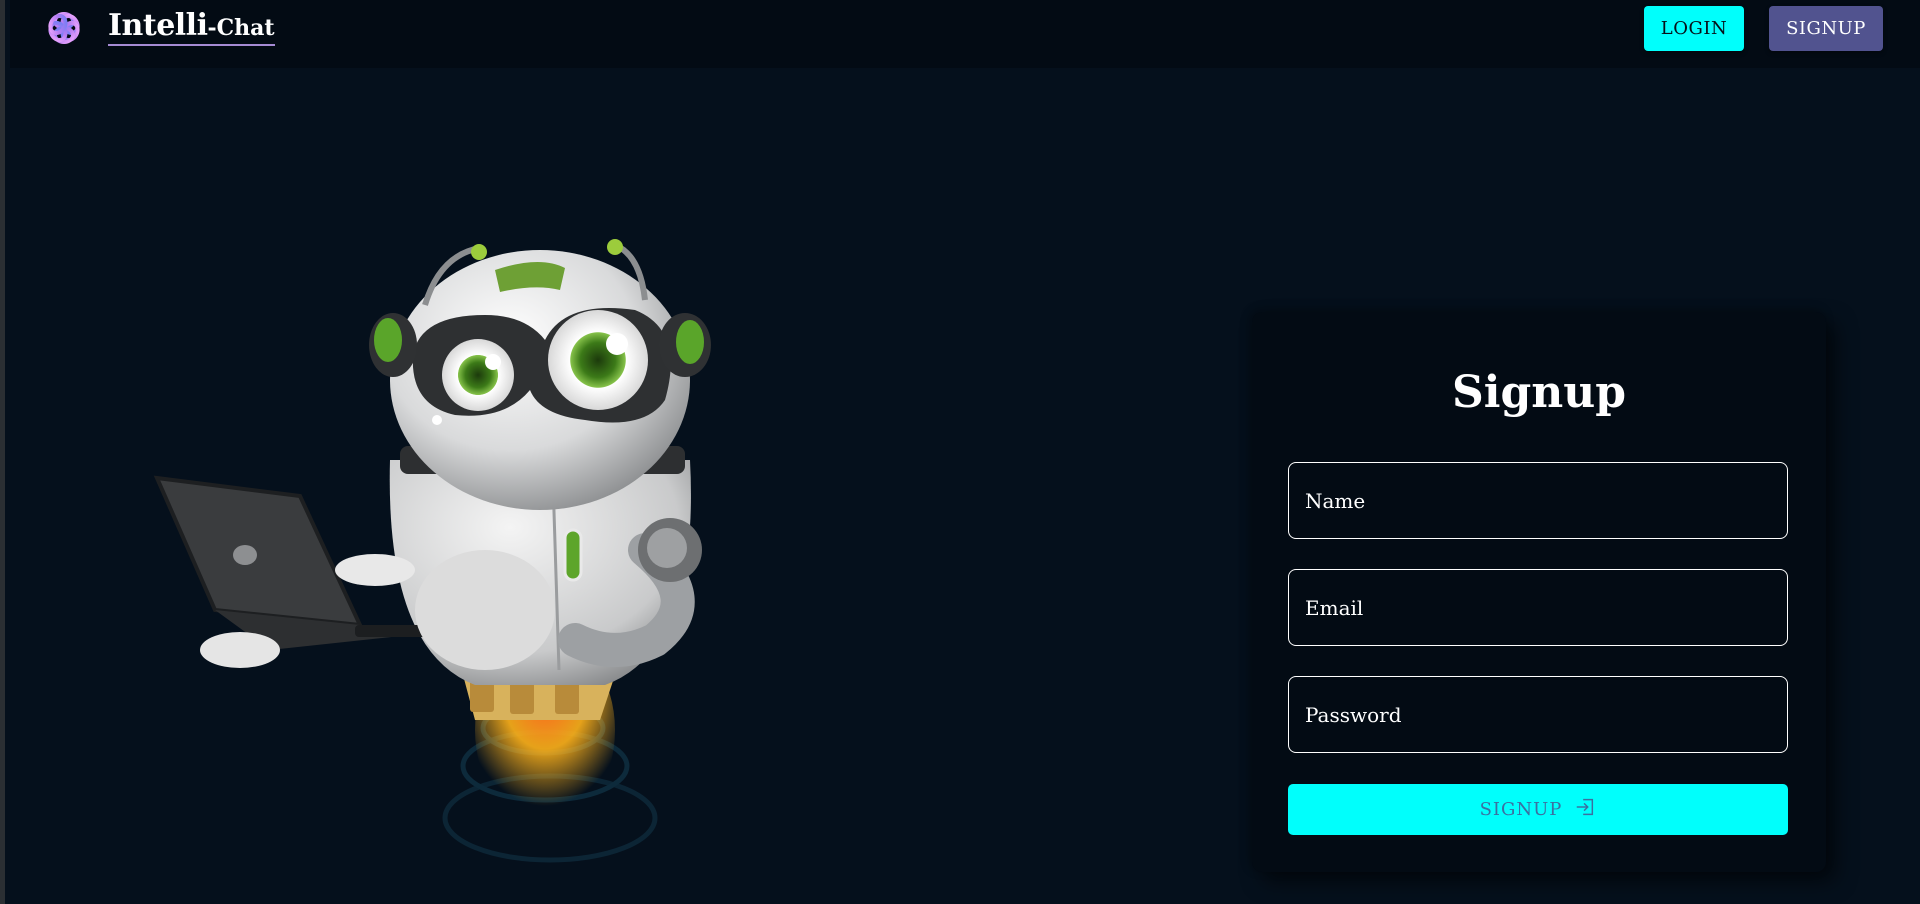 The height and width of the screenshot is (904, 1920). What do you see at coordinates (1521, 809) in the screenshot?
I see `signup-submit-label: SIGNUP` at bounding box center [1521, 809].